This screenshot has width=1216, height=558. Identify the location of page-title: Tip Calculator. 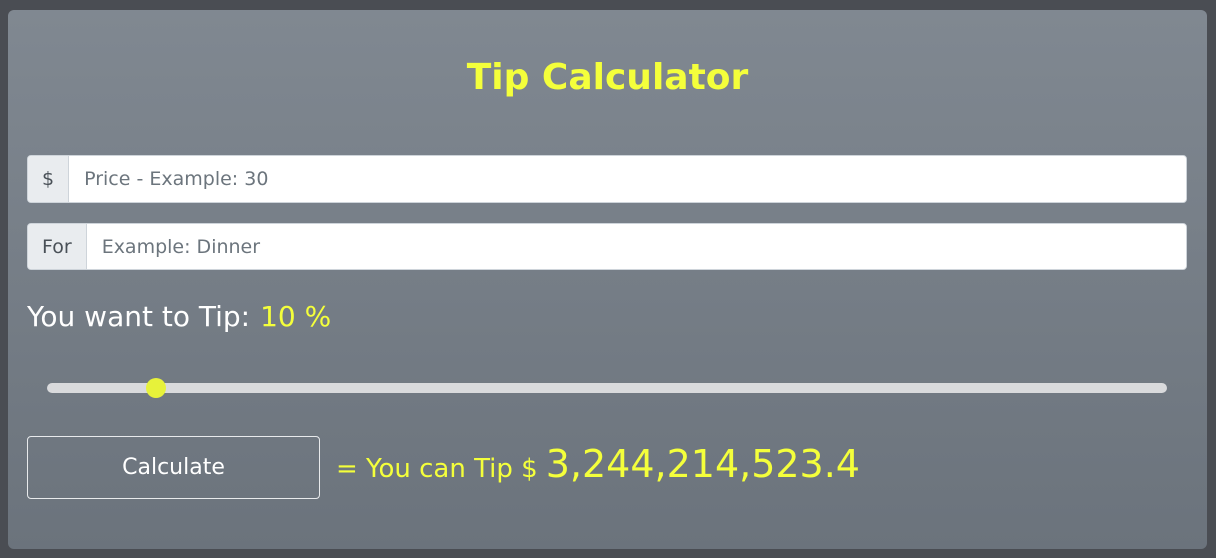
(607, 77).